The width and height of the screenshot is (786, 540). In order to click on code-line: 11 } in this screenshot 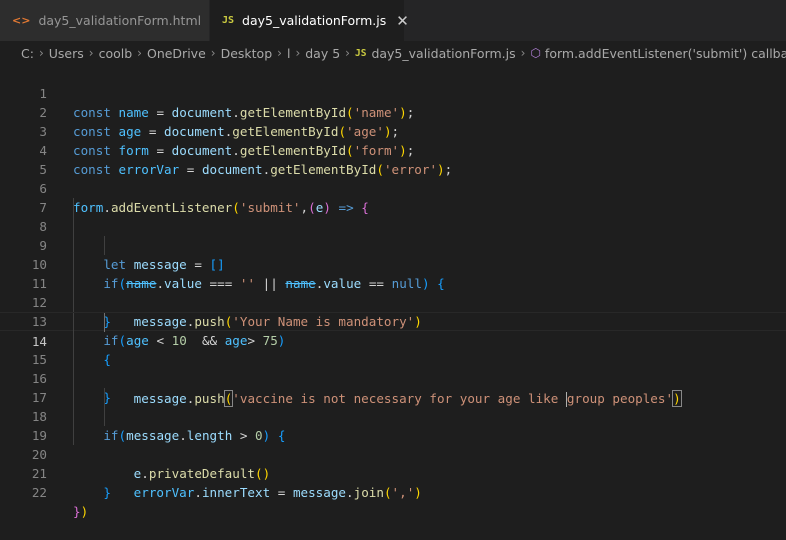, I will do `click(393, 292)`.